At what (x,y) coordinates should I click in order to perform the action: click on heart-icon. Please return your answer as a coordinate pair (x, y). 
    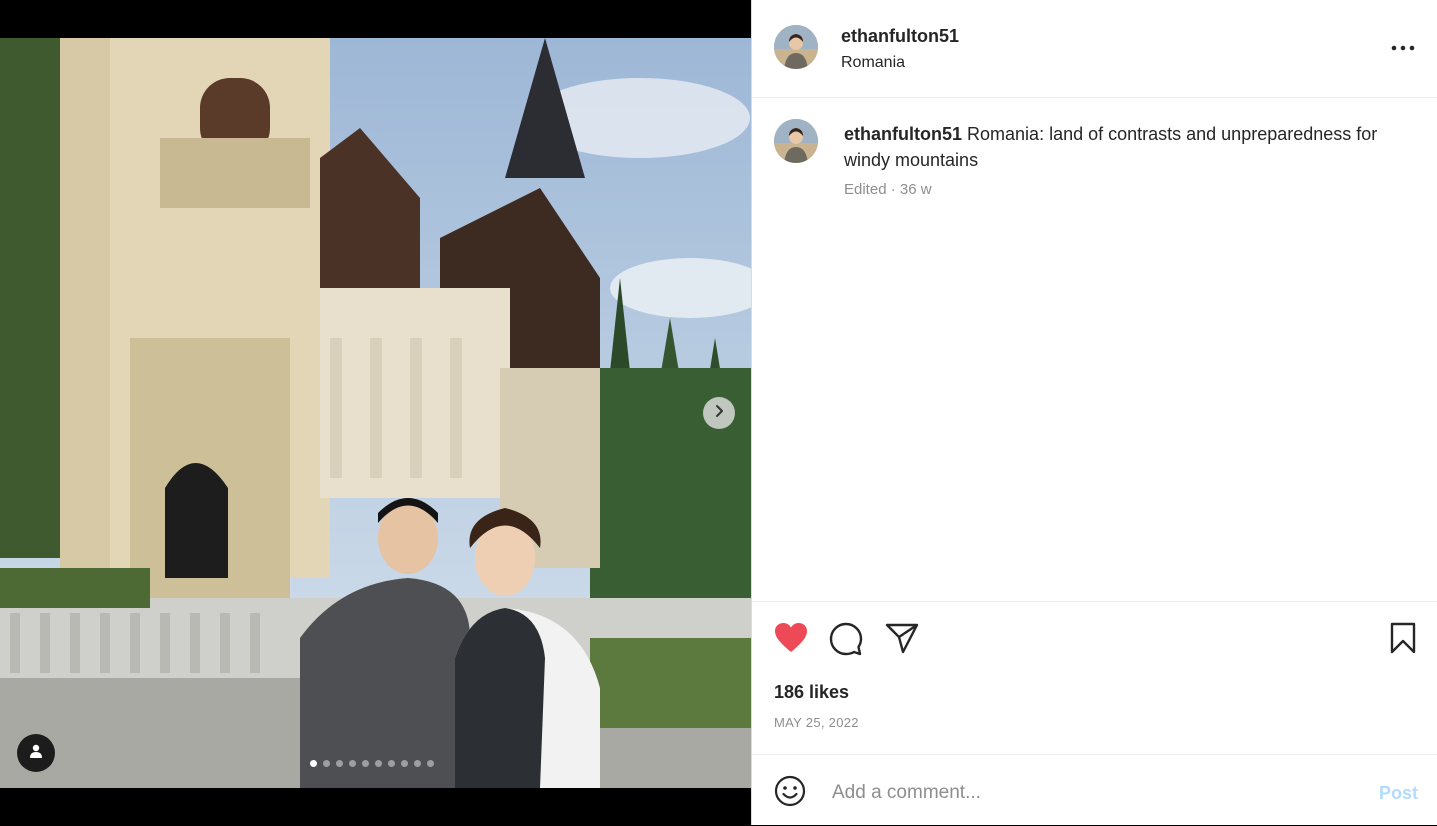
    Looking at the image, I should click on (791, 640).